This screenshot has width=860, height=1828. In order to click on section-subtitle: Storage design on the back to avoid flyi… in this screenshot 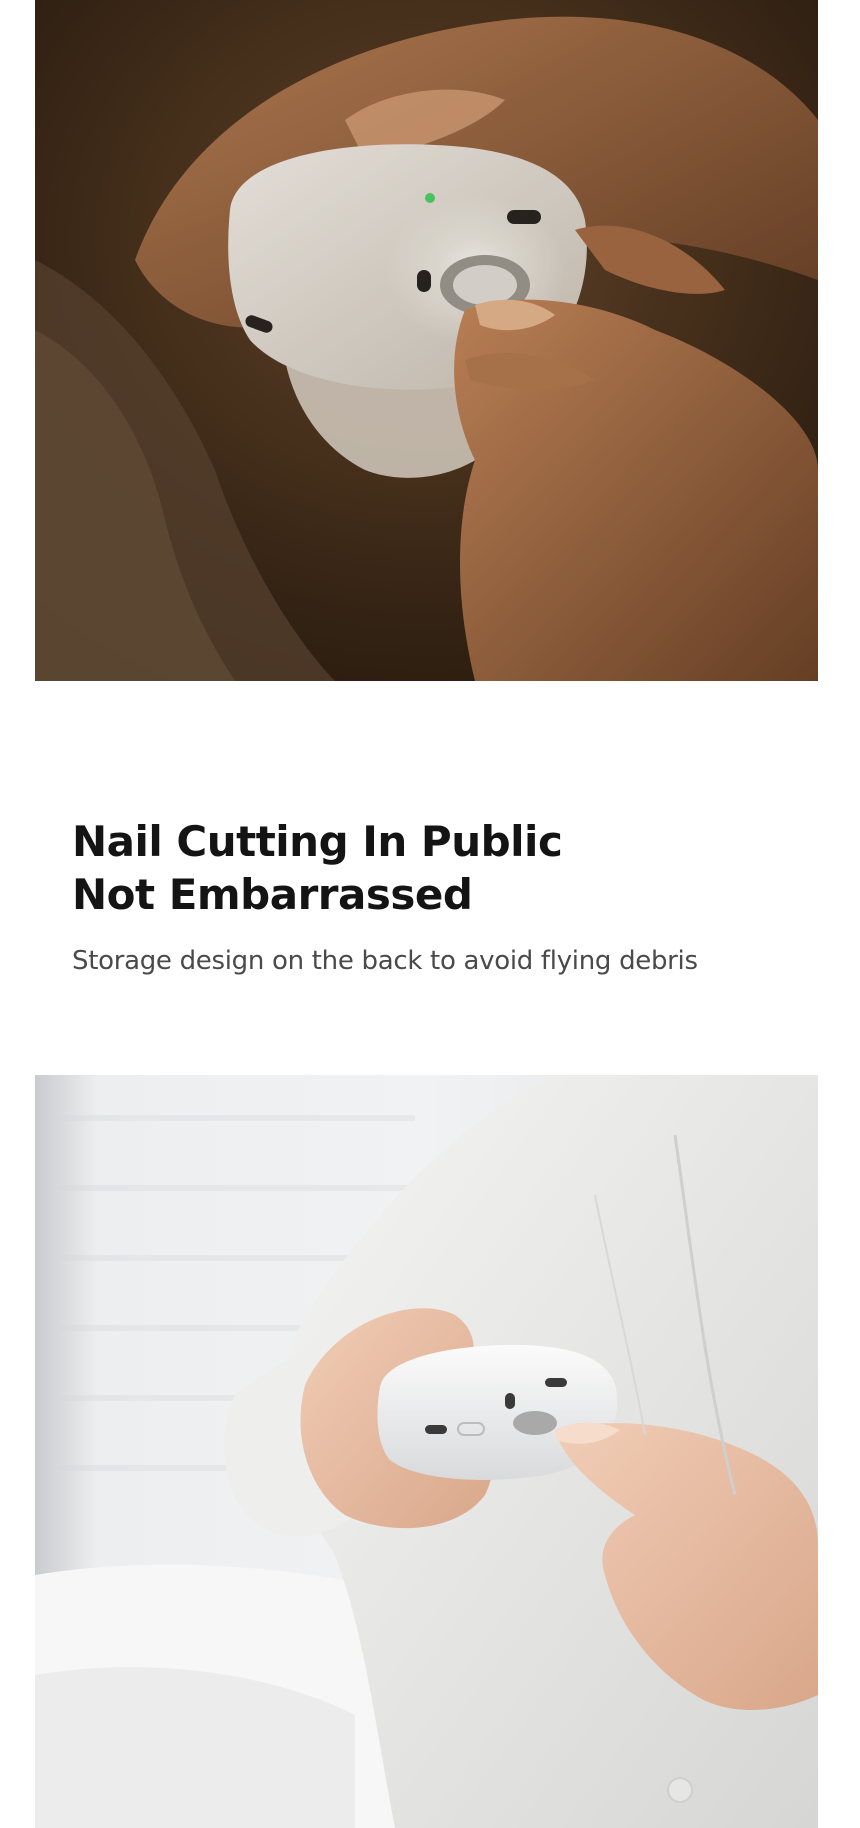, I will do `click(385, 961)`.